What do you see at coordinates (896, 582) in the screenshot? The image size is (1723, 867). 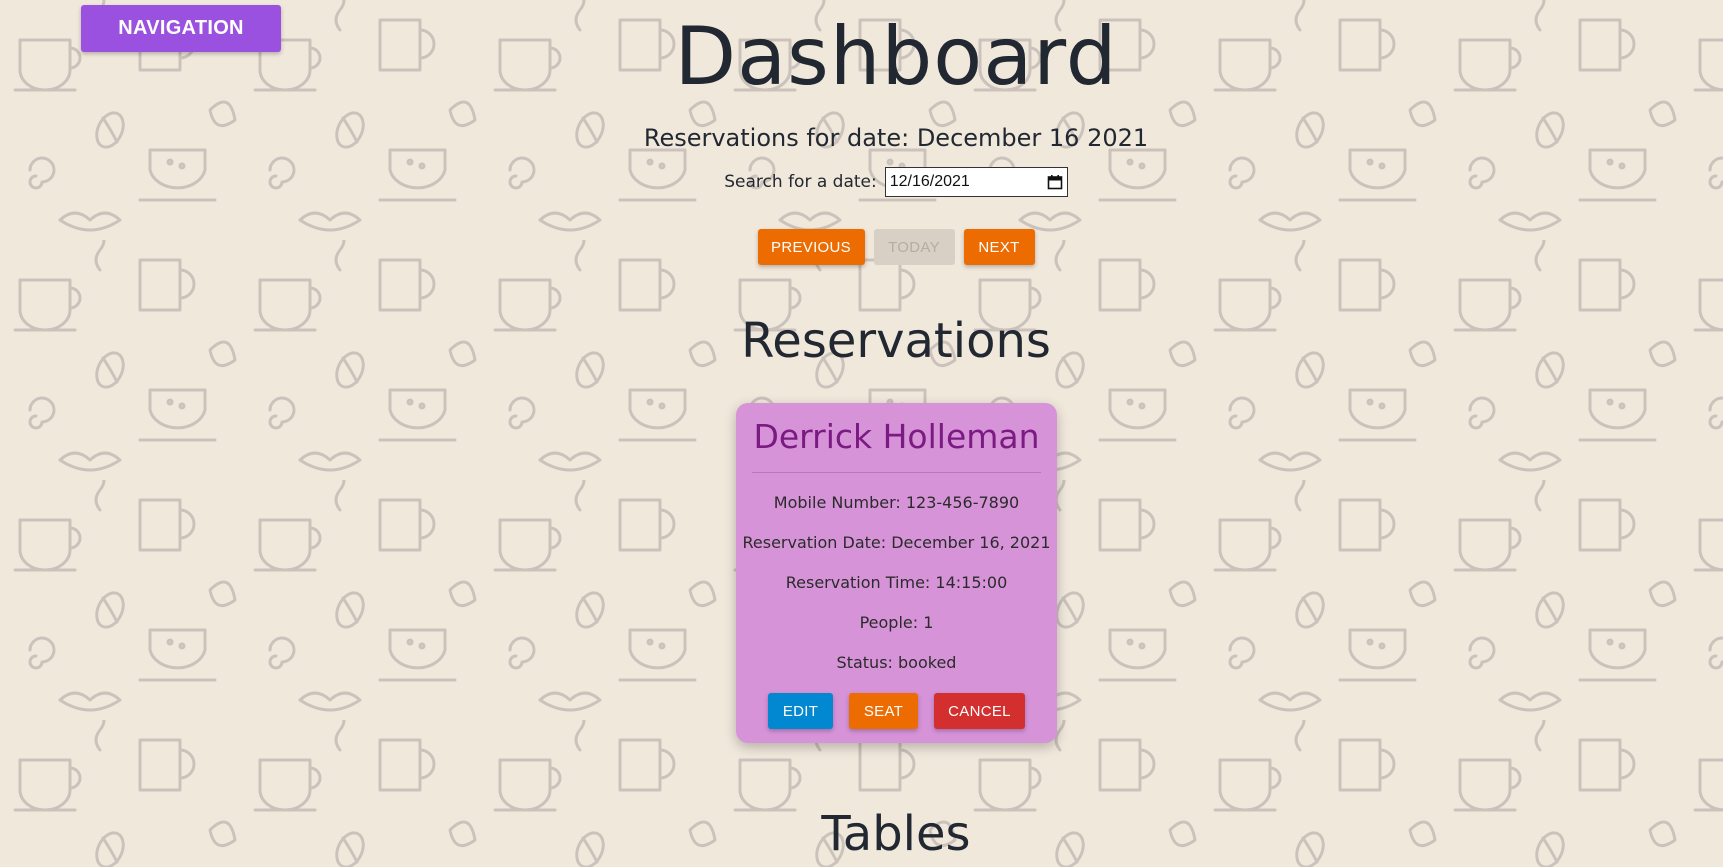 I see `reservation-time: Reservation Time: 14:15:00` at bounding box center [896, 582].